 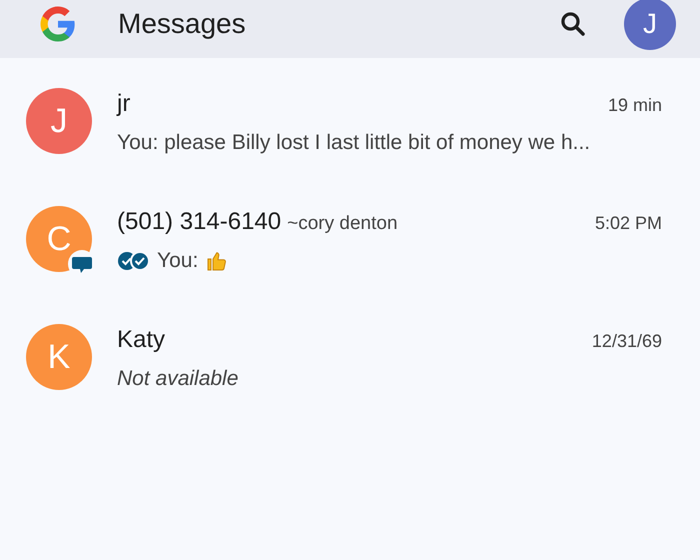 What do you see at coordinates (650, 25) in the screenshot?
I see `account-avatar: J` at bounding box center [650, 25].